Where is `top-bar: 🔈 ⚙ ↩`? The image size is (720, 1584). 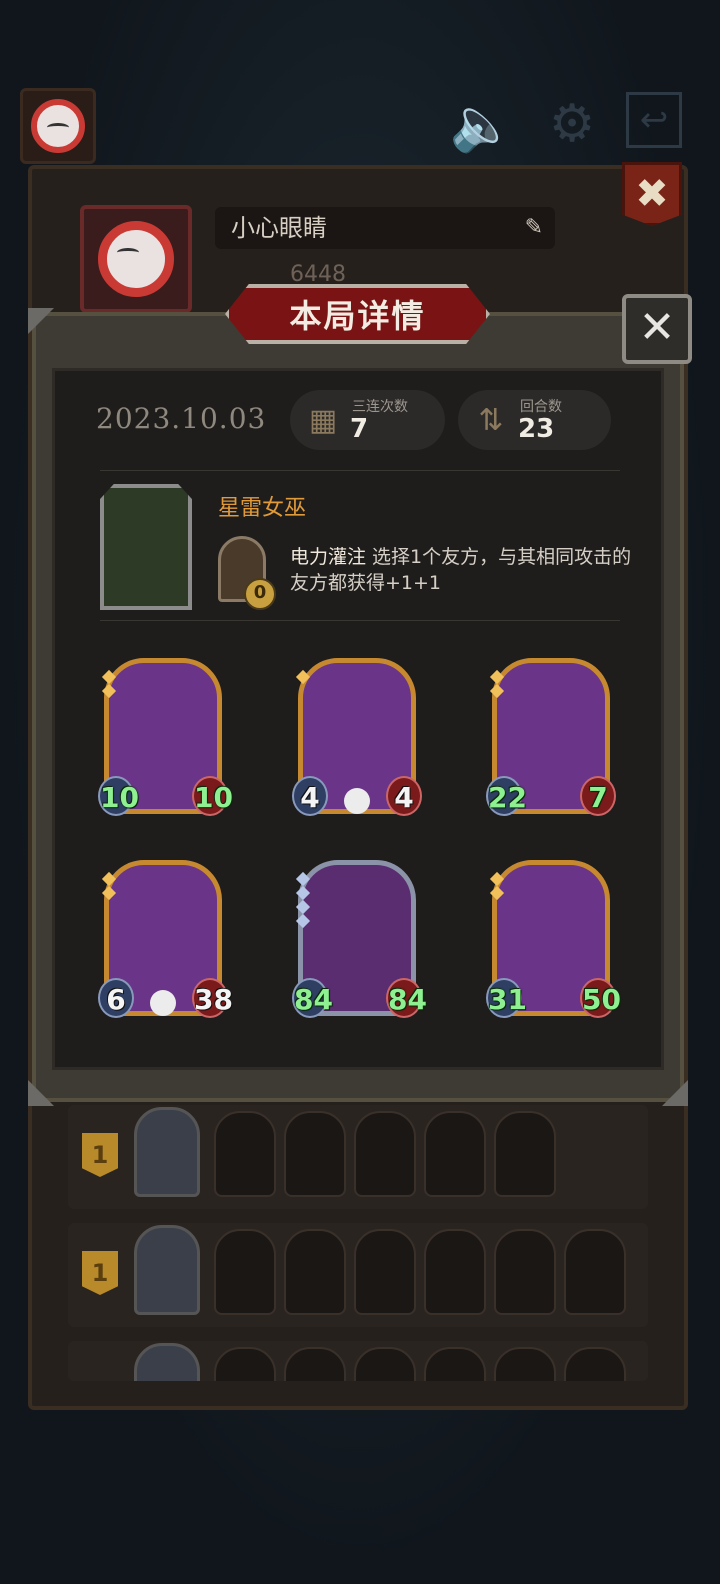 top-bar: 🔈 ⚙ ↩ is located at coordinates (360, 122).